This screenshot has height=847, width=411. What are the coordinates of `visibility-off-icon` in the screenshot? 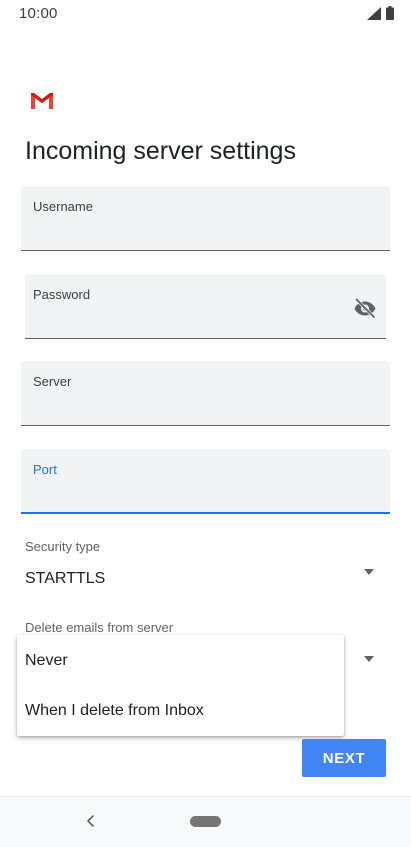 It's located at (365, 308).